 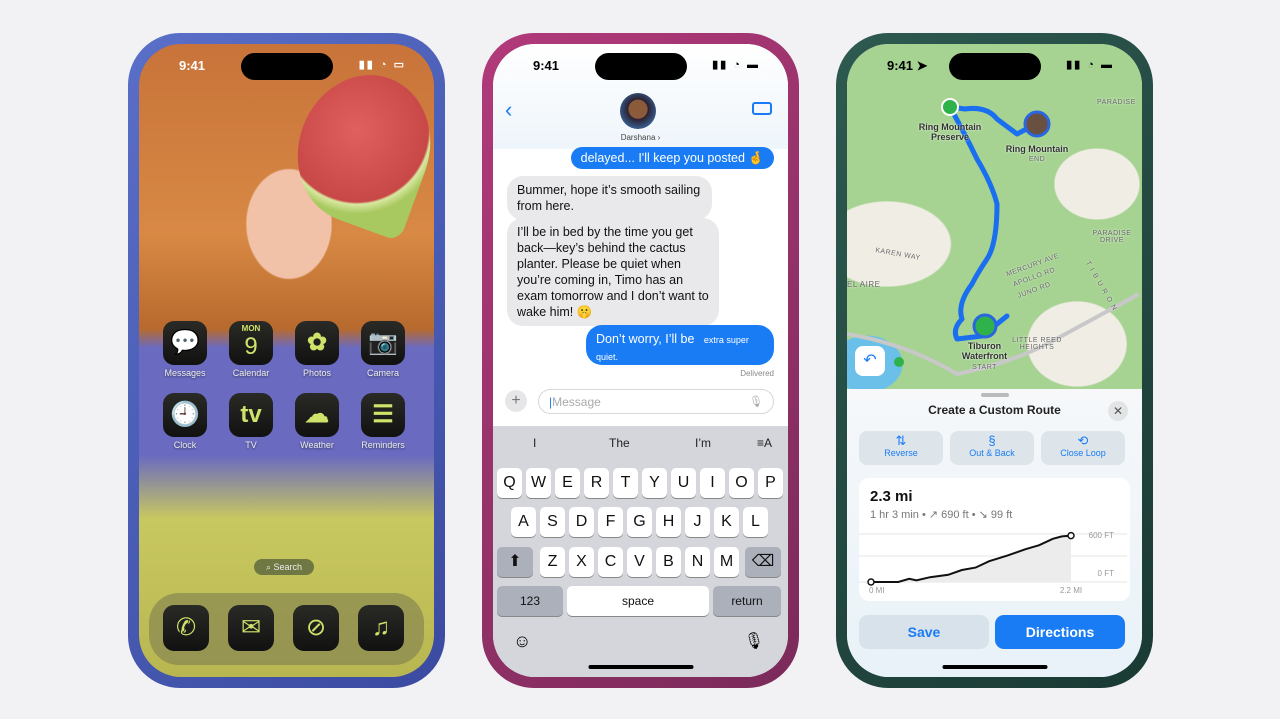 What do you see at coordinates (763, 562) in the screenshot?
I see `delete-key: ⌫` at bounding box center [763, 562].